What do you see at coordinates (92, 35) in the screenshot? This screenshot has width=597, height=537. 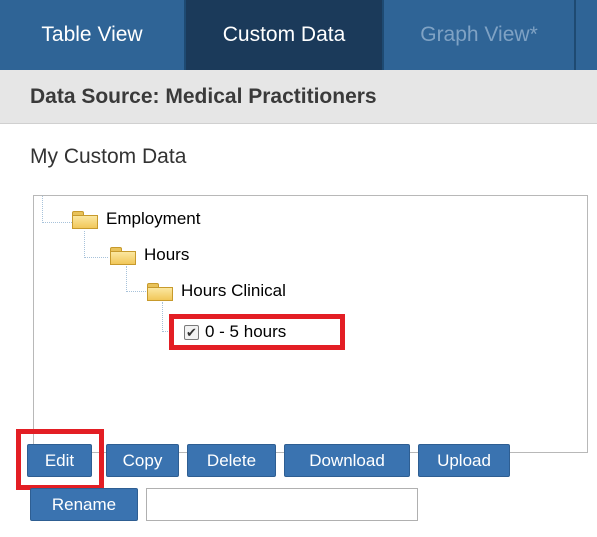 I see `tab-table-view: Table View` at bounding box center [92, 35].